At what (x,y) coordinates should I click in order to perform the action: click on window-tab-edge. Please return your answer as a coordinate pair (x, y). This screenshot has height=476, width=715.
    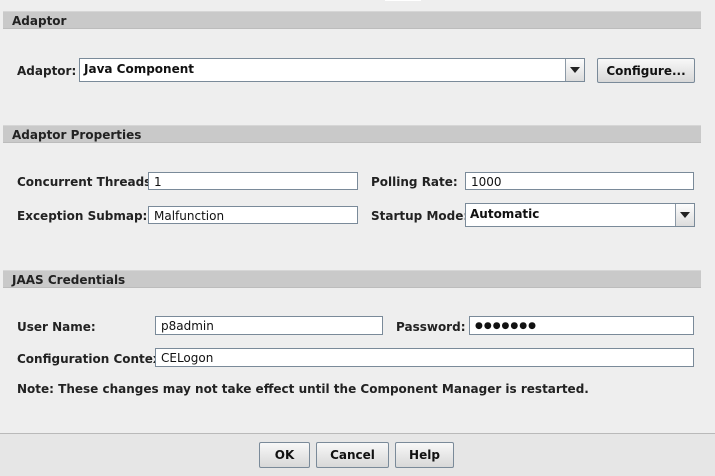
    Looking at the image, I should click on (403, 3).